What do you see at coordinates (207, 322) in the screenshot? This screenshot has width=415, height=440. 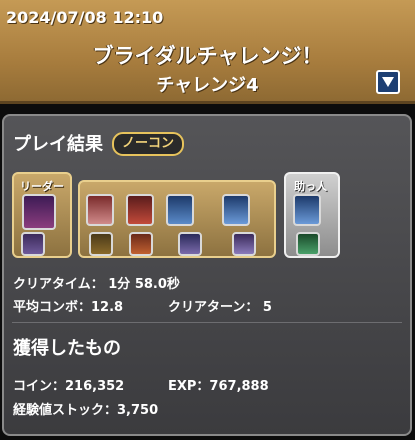 I see `section-divider` at bounding box center [207, 322].